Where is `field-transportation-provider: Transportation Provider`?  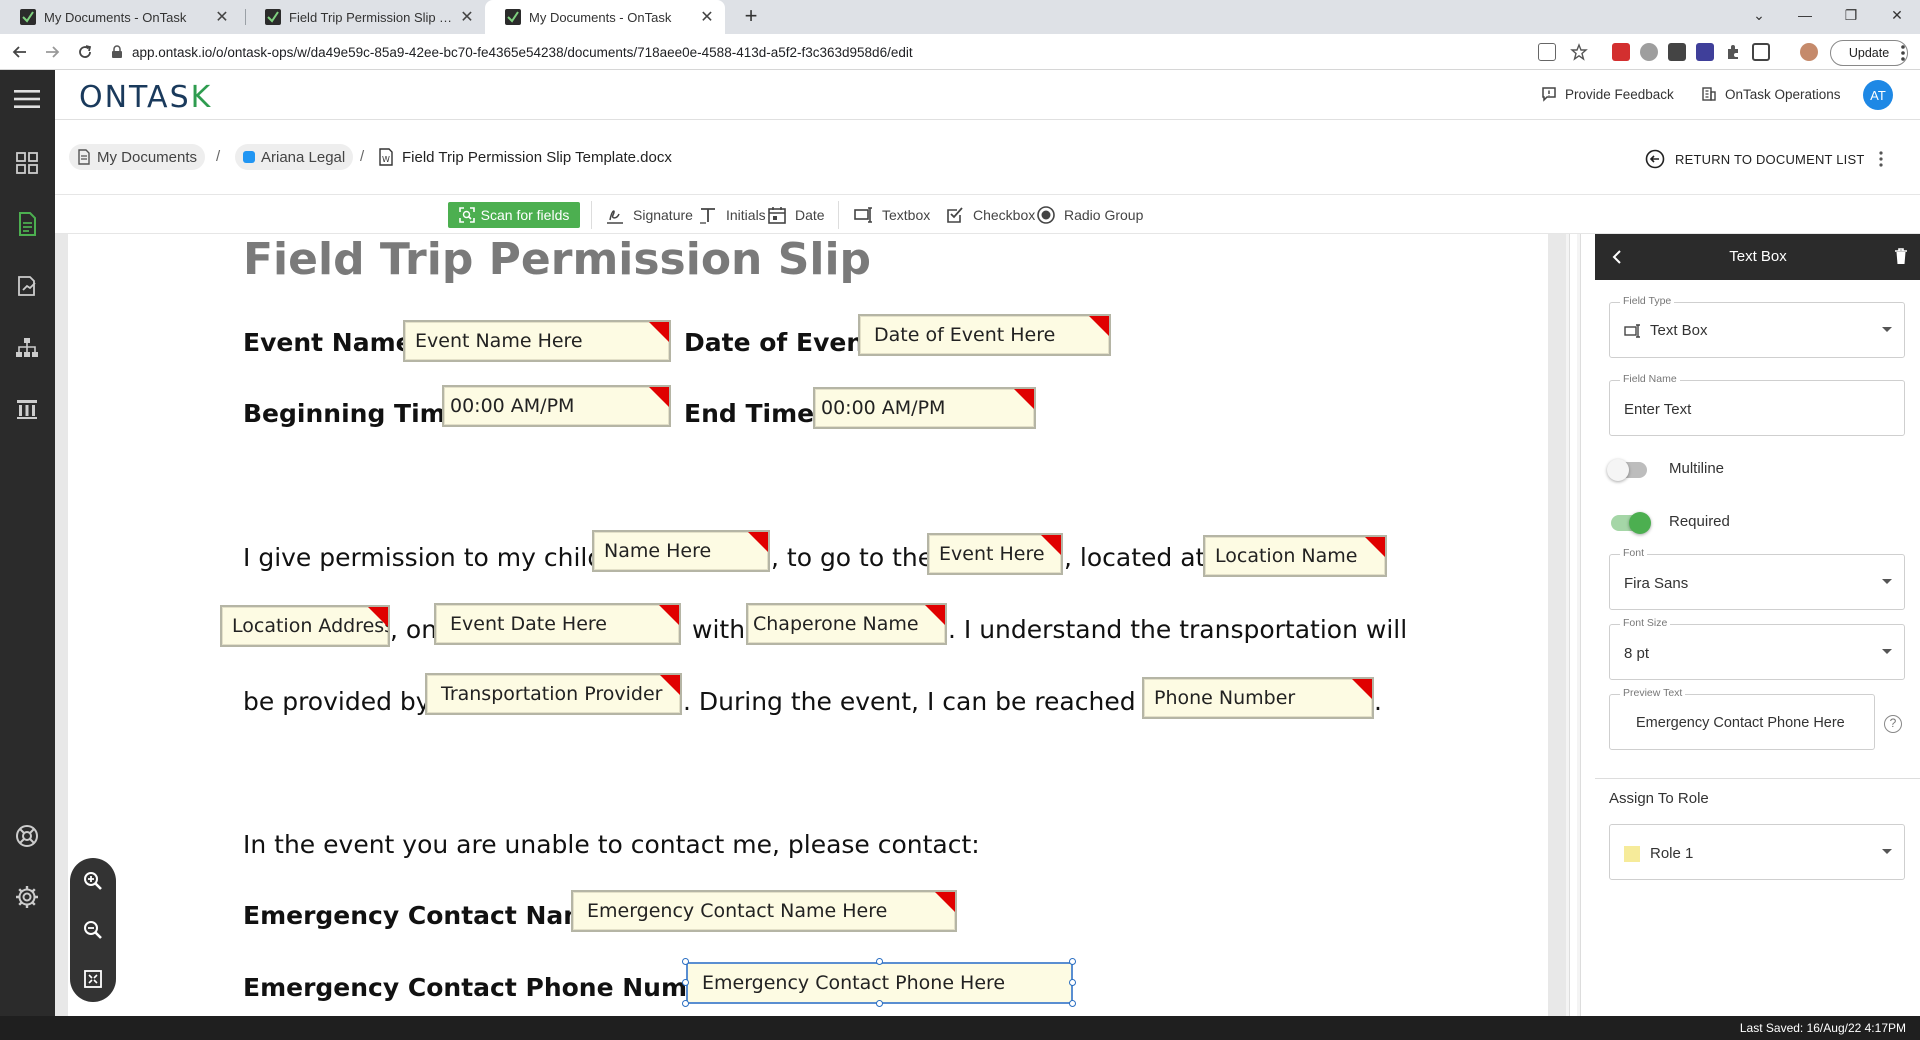
field-transportation-provider: Transportation Provider is located at coordinates (553, 694).